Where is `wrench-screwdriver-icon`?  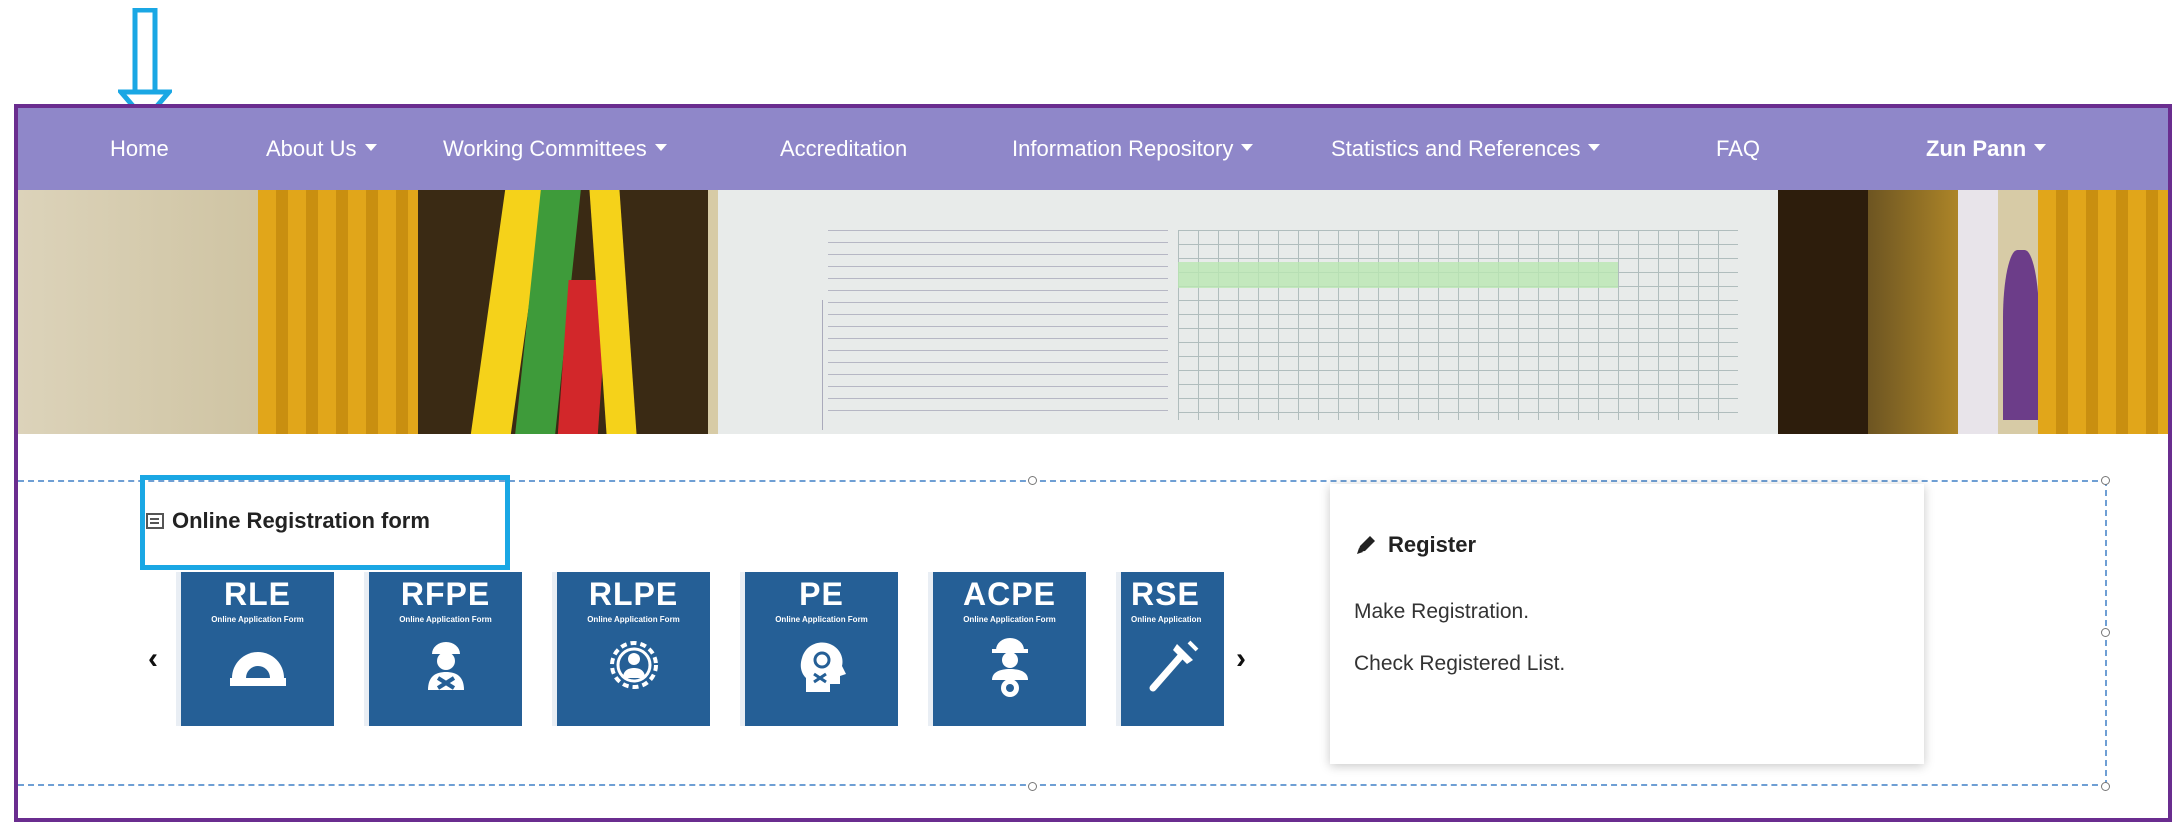 wrench-screwdriver-icon is located at coordinates (1173, 666).